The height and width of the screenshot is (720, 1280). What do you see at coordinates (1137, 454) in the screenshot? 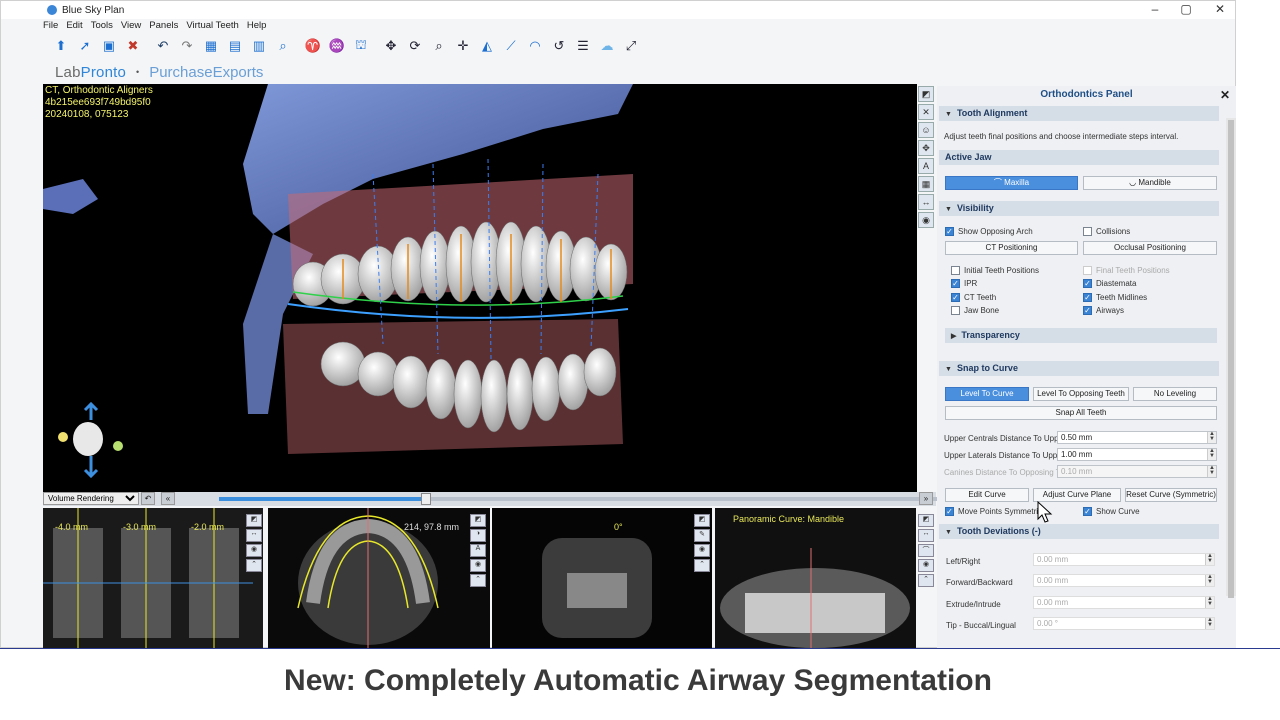
I see `upper-laterals-field: 1.00 mm ▲ ▼` at bounding box center [1137, 454].